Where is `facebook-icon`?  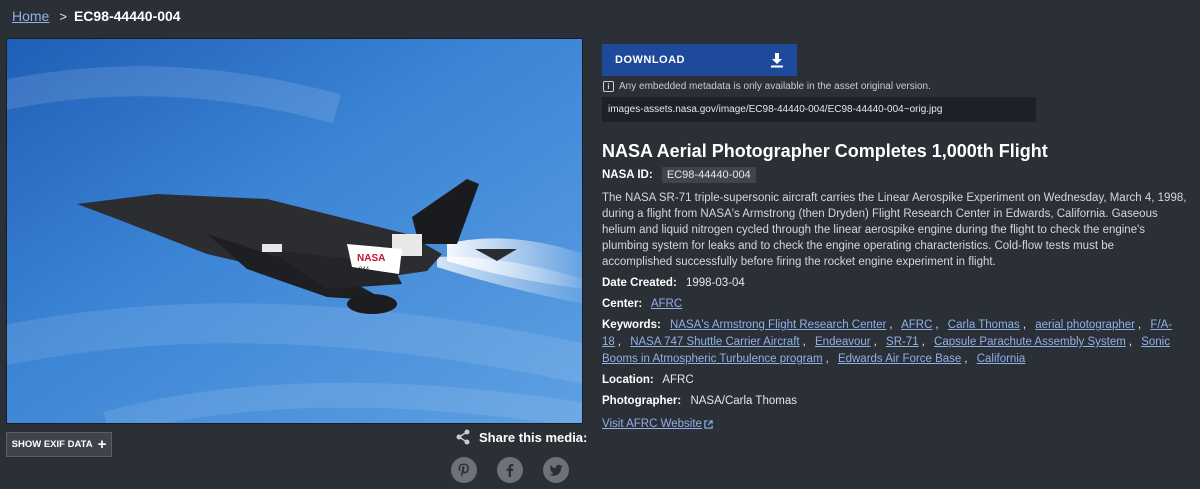 facebook-icon is located at coordinates (510, 470).